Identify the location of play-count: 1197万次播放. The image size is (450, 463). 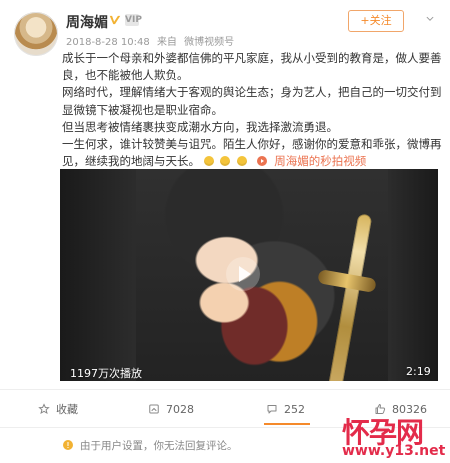
(106, 373).